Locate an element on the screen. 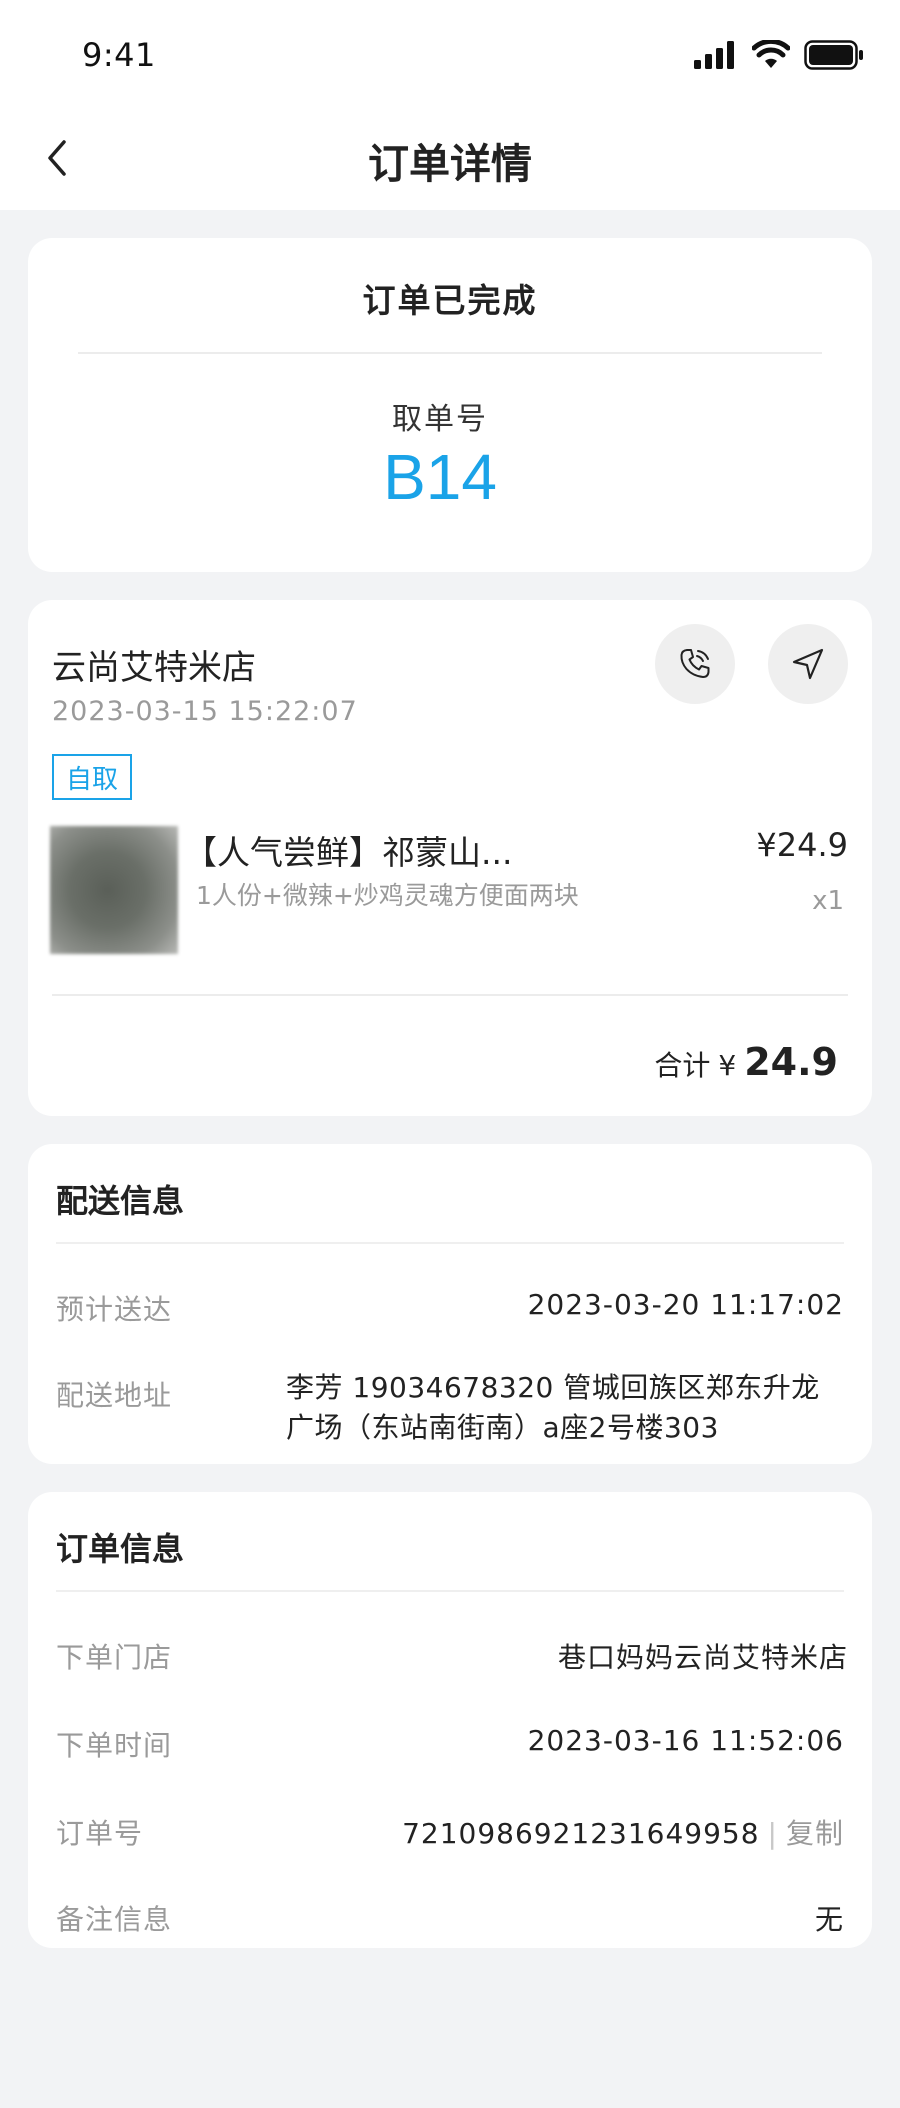  order-status-card: 订单已完成 取单号 B14 is located at coordinates (450, 405).